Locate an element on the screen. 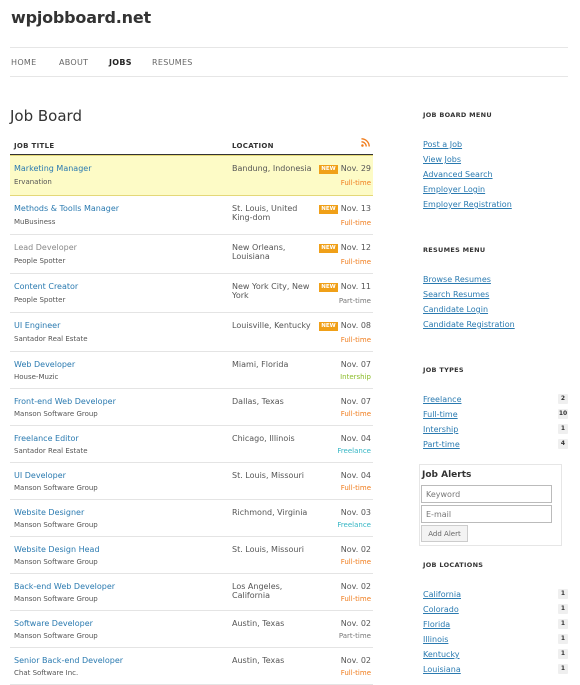  link-employer-login: Employer Login is located at coordinates (454, 189).